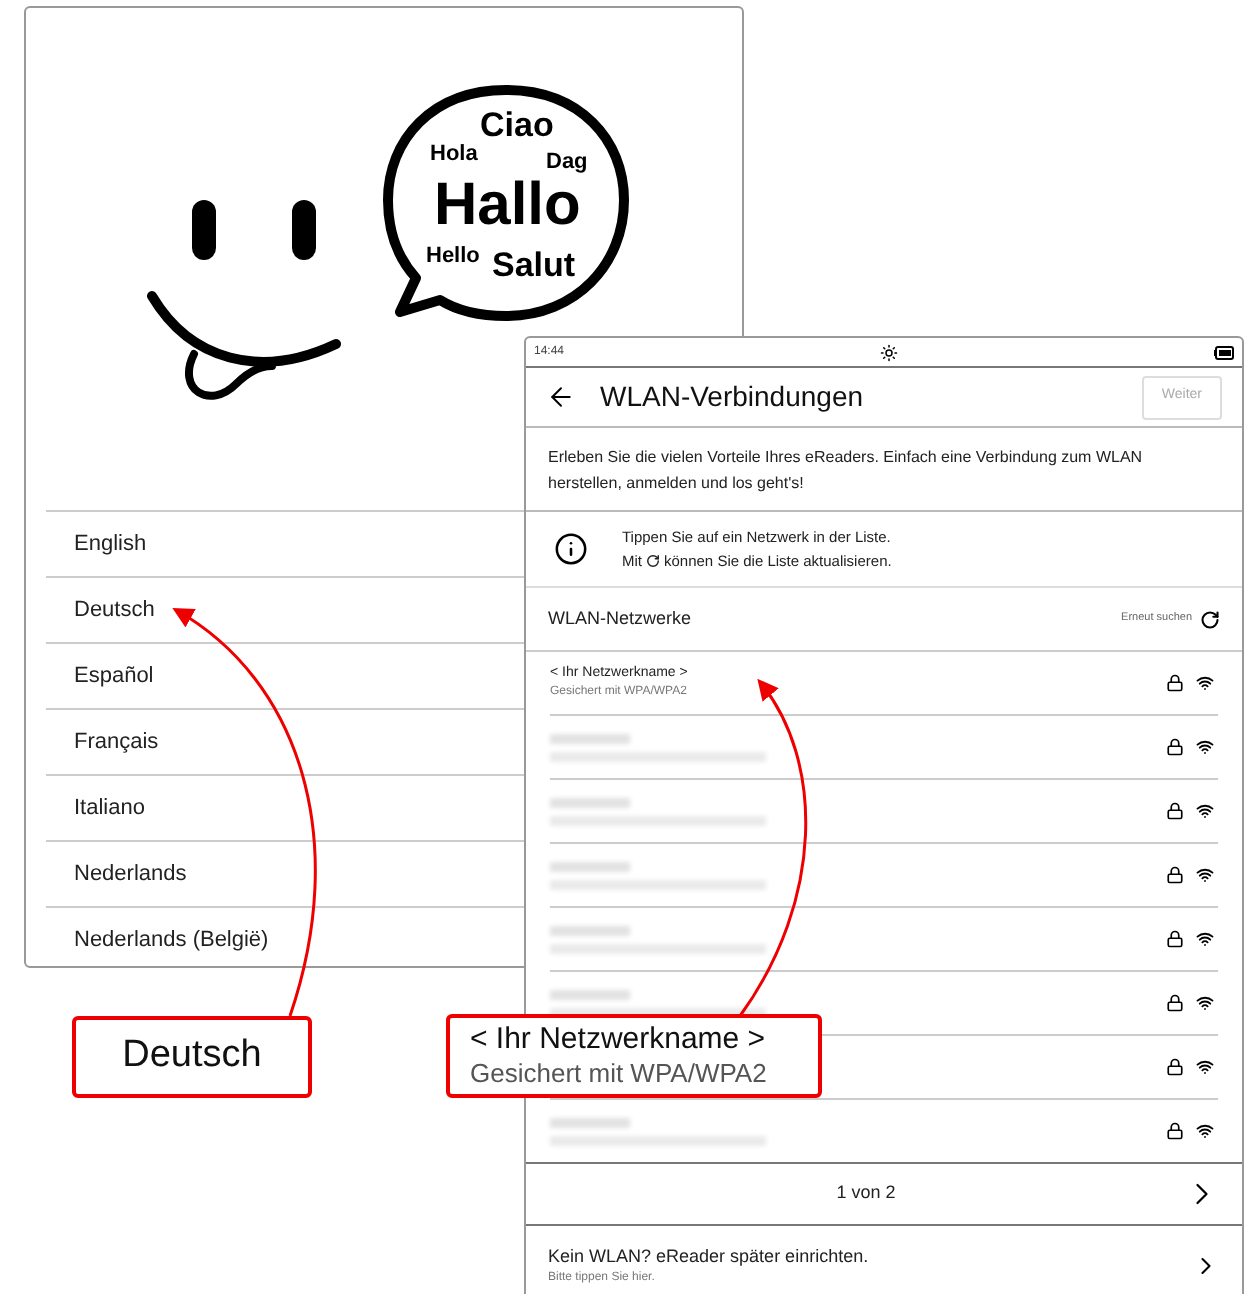 The image size is (1254, 1294). I want to click on pagination-bar: 1 von 2, so click(884, 1194).